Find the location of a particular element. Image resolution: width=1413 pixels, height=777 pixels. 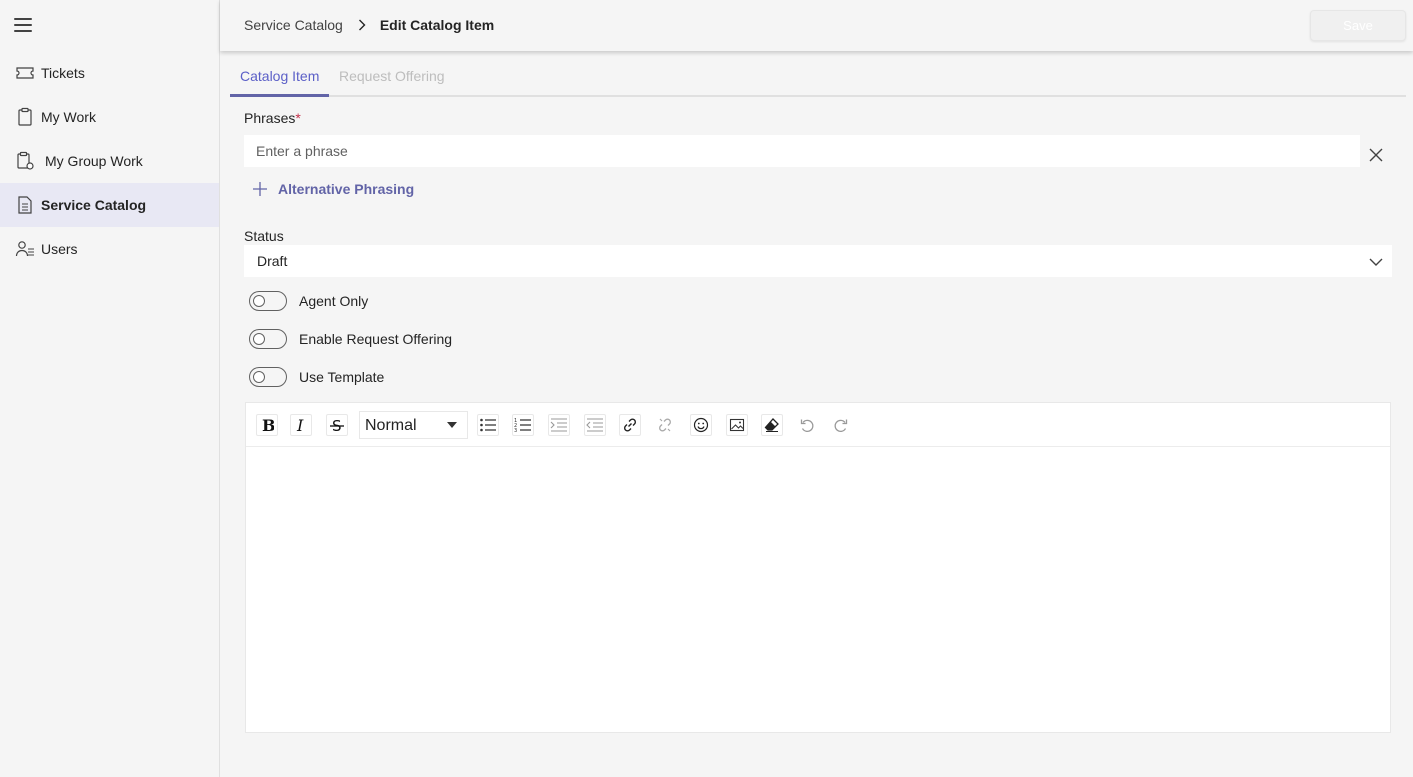

breadcrumb: Service Catalog Edit Catalog Item is located at coordinates (369, 25).